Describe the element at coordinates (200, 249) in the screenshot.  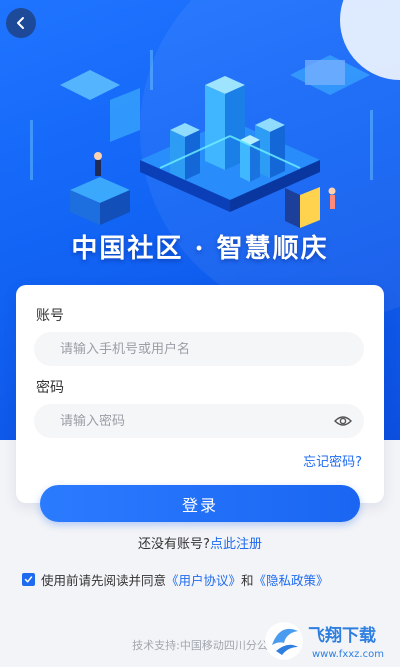
I see `app-slogan: 中国社区 · 智慧顺庆` at that location.